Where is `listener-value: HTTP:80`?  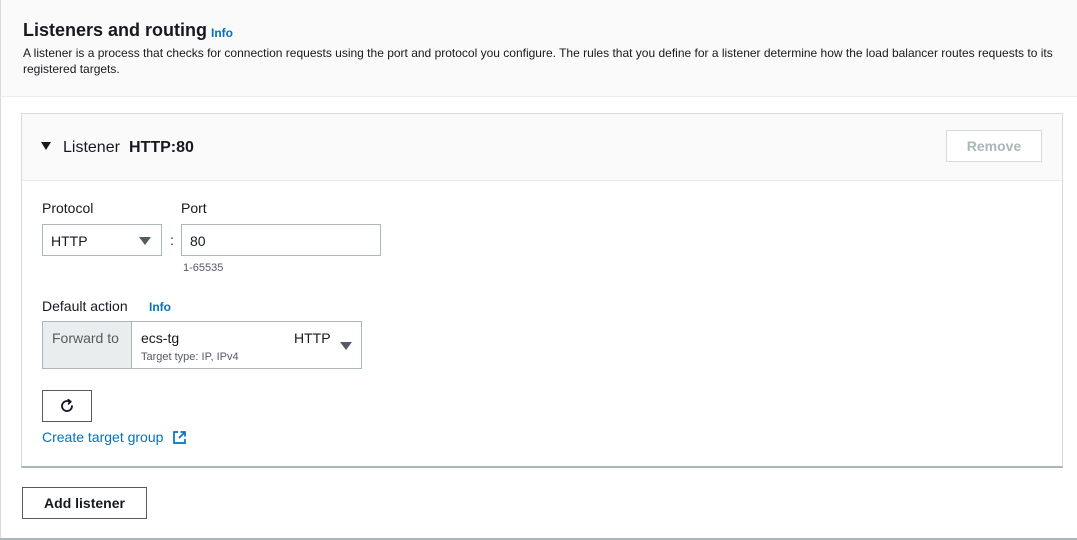 listener-value: HTTP:80 is located at coordinates (161, 147).